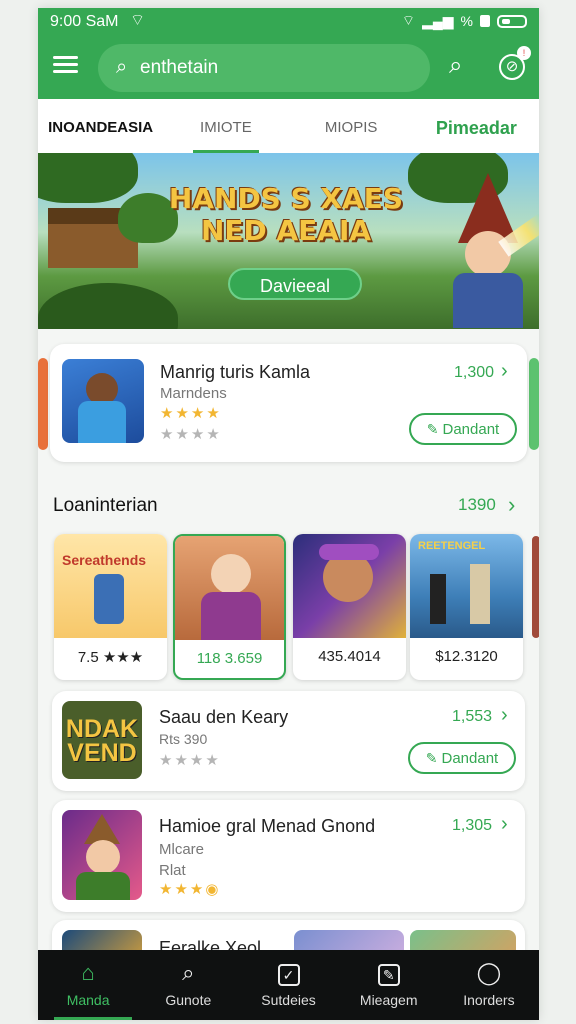  I want to click on app-thumbnail: NDAK VEND, so click(102, 740).